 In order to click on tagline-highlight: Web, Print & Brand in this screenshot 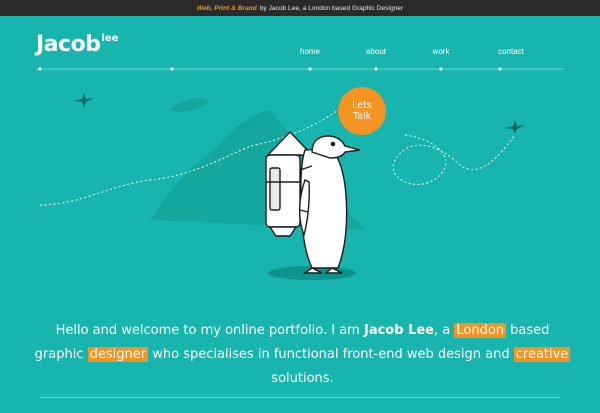, I will do `click(226, 8)`.